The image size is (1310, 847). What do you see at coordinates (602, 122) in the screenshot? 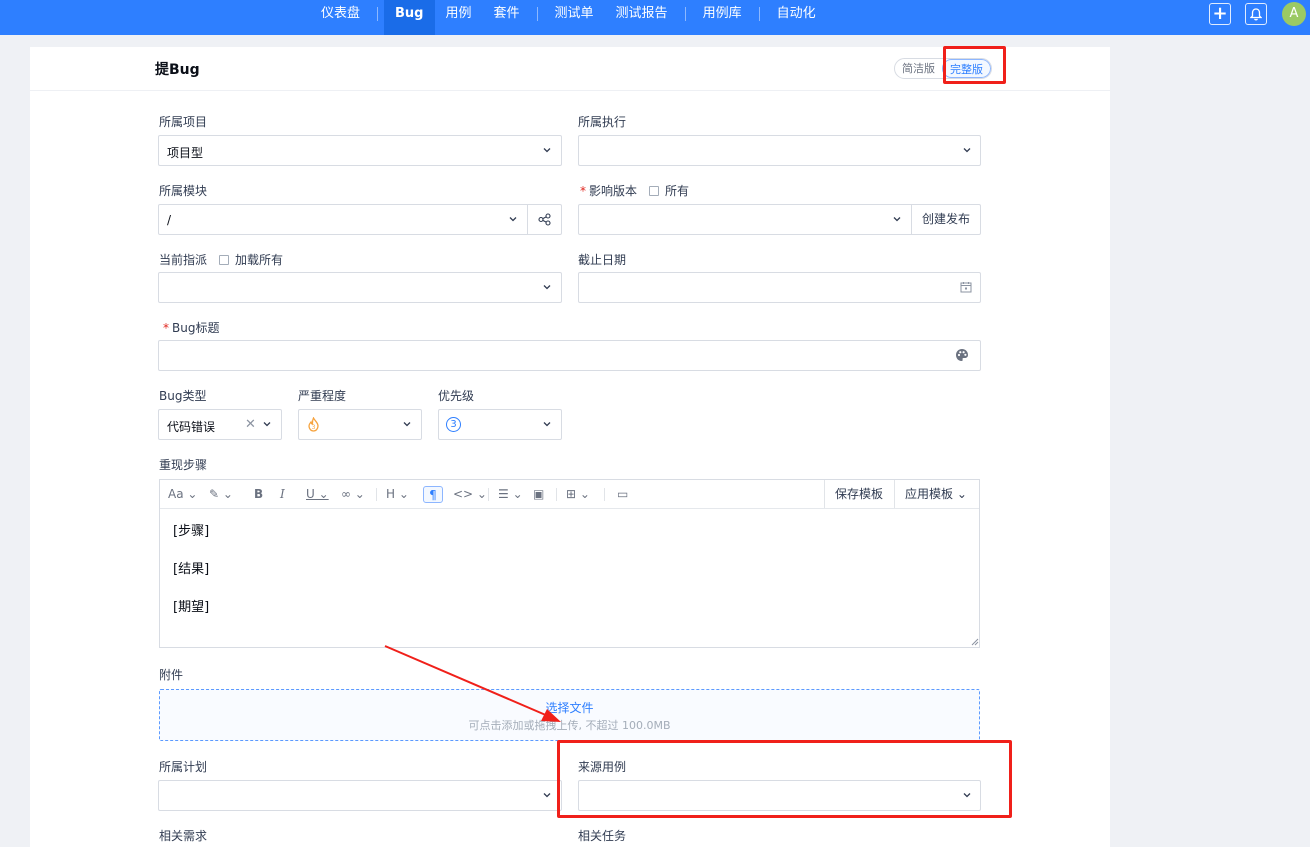
I see `execution-label: 所属执行` at bounding box center [602, 122].